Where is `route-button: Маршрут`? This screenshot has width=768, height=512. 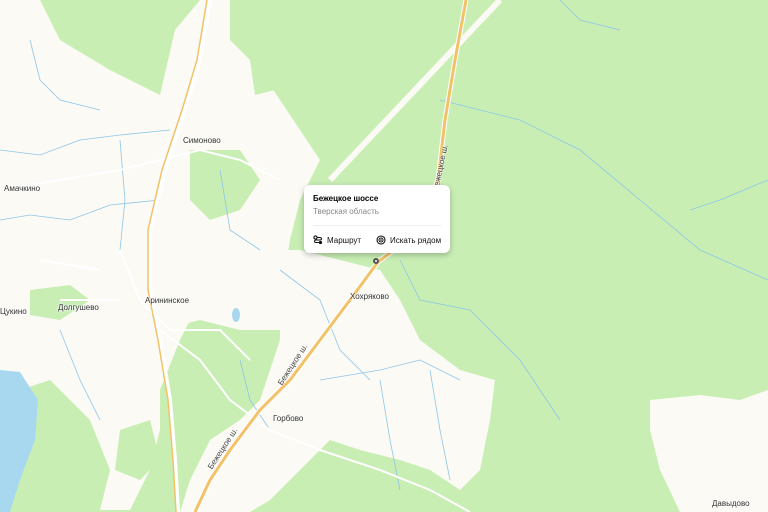
route-button: Маршрут is located at coordinates (337, 240).